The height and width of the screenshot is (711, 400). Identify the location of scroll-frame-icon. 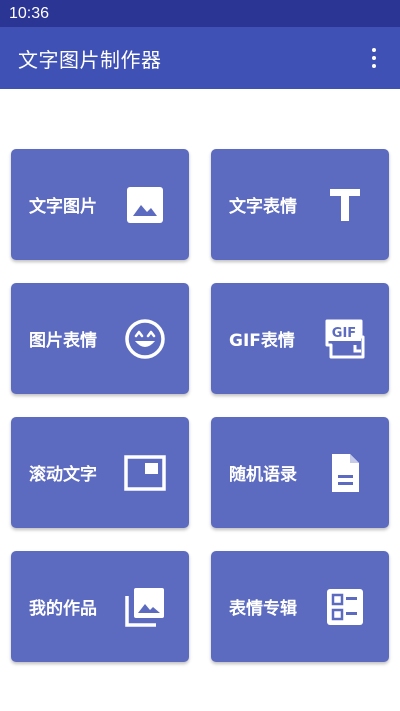
(145, 473).